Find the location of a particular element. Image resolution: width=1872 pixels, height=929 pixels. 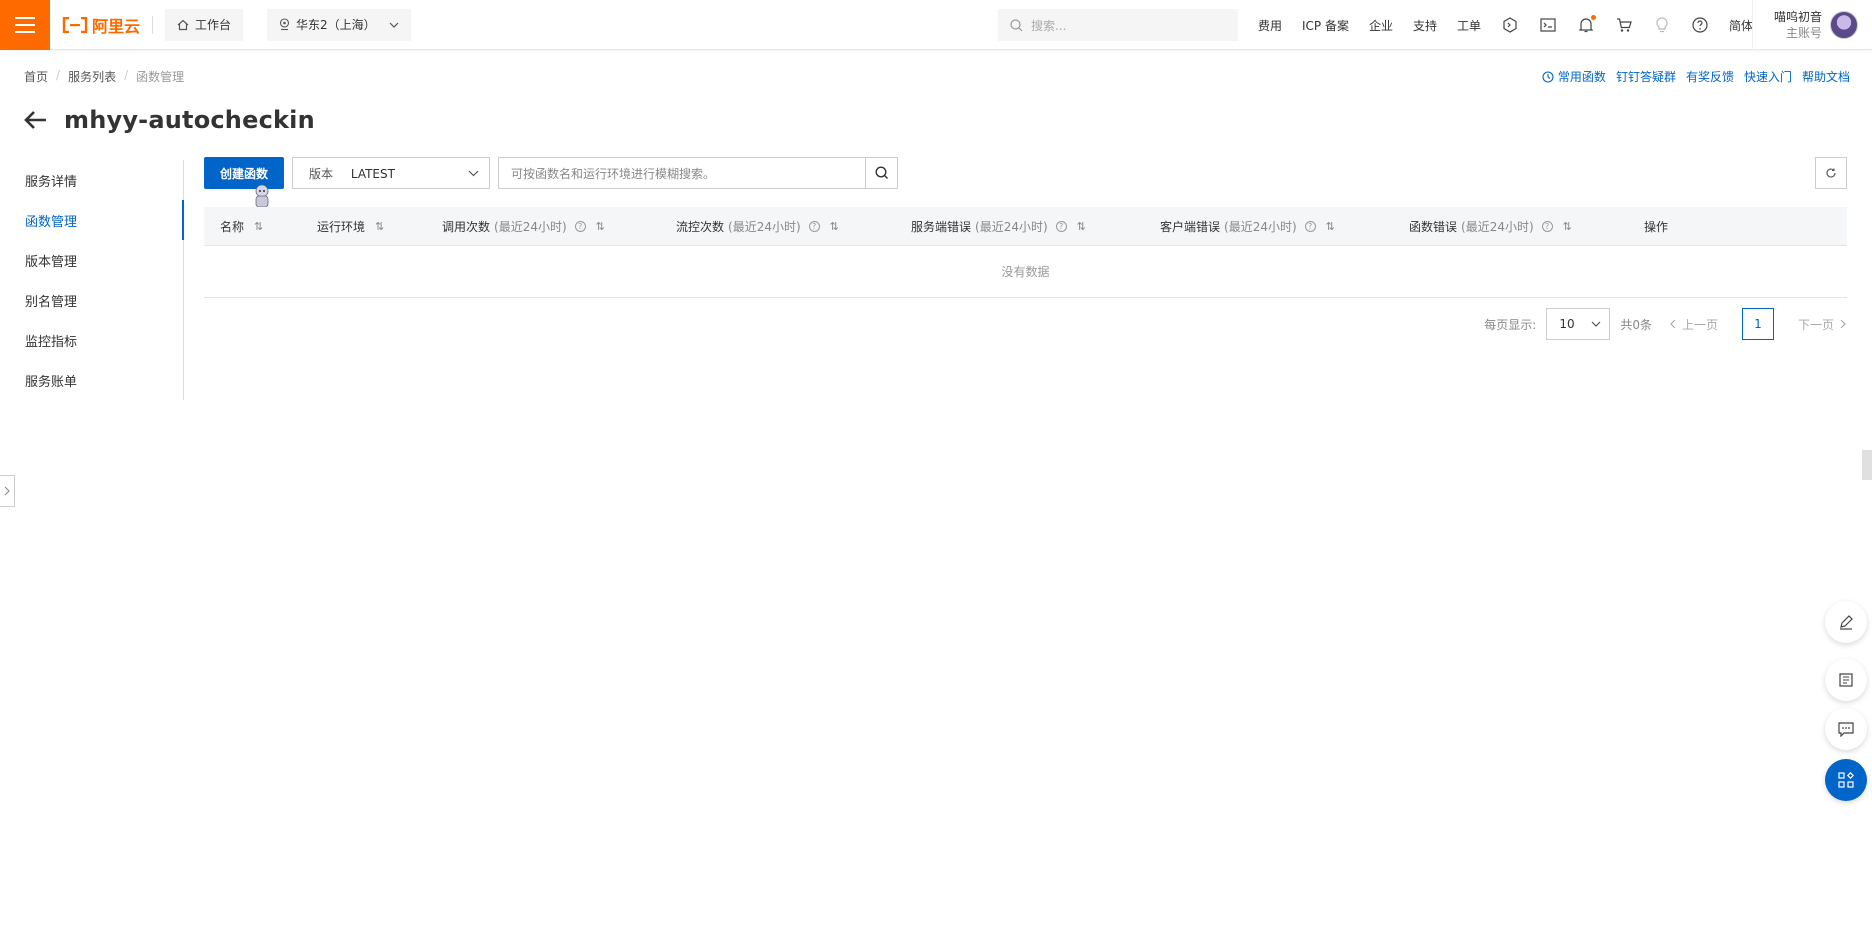

page-number-button: 1 is located at coordinates (1757, 324).